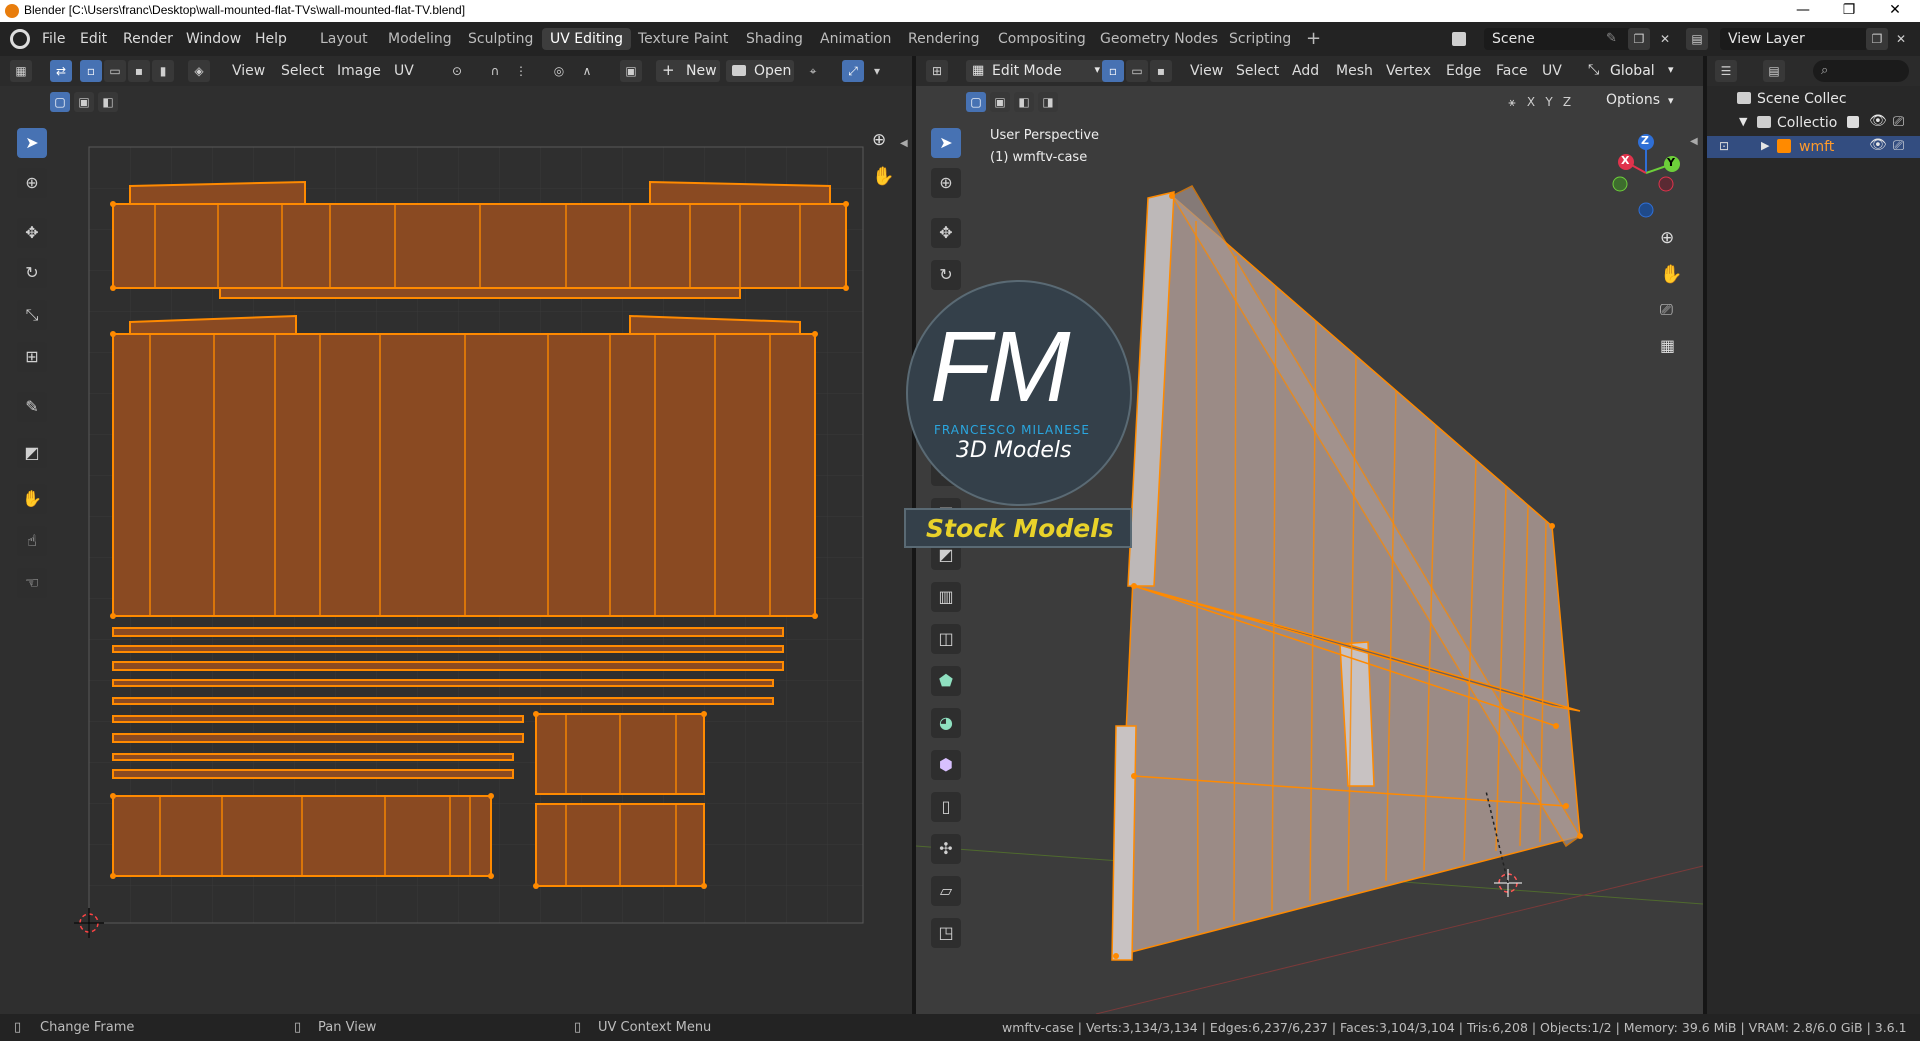  What do you see at coordinates (1813, 99) in the screenshot?
I see `outliner-row-scene-collection: Scene Collec` at bounding box center [1813, 99].